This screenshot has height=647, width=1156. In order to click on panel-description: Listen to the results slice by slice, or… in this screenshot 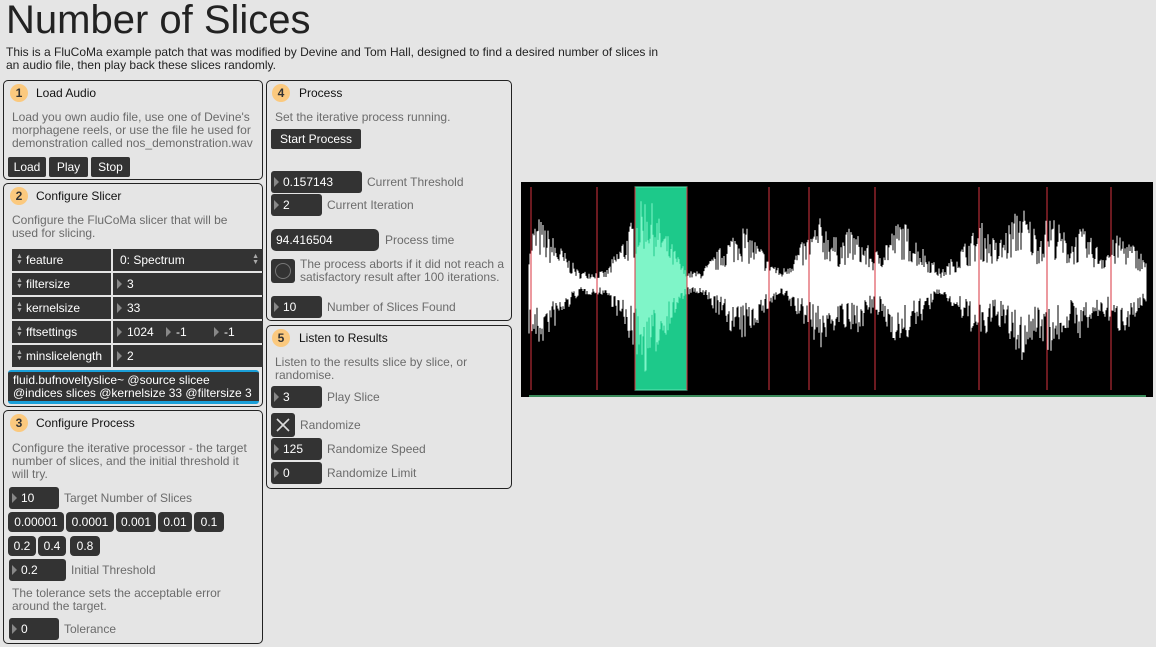, I will do `click(371, 368)`.